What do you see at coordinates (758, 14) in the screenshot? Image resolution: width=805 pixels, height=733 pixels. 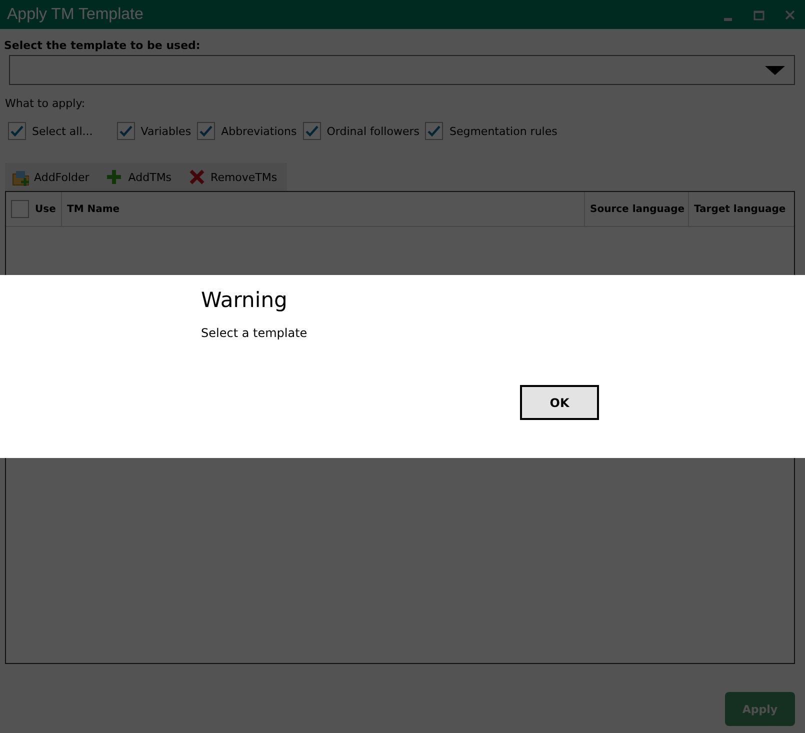 I see `maximize-icon` at bounding box center [758, 14].